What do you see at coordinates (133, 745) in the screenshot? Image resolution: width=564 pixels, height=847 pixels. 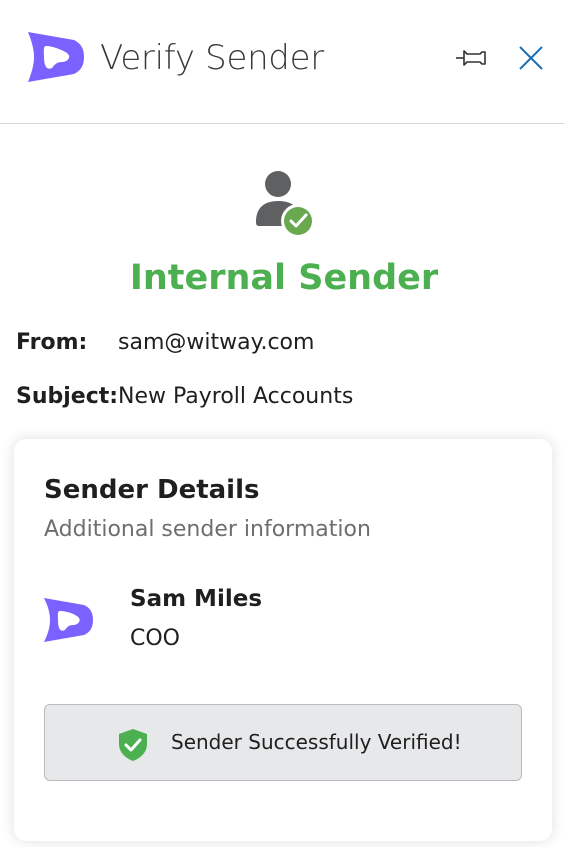 I see `shield-check-icon` at bounding box center [133, 745].